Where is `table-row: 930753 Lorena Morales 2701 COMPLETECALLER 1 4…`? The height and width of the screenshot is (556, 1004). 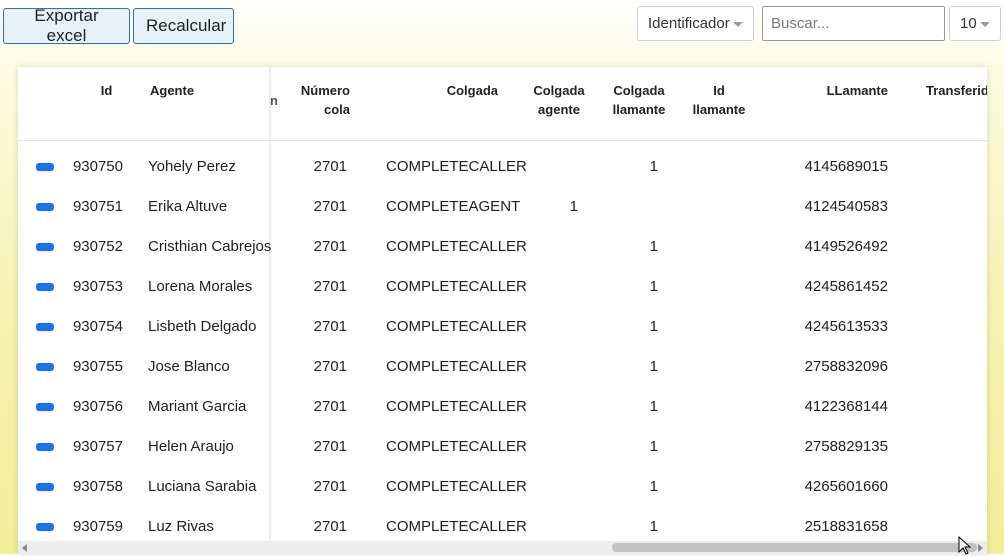
table-row: 930753 Lorena Morales 2701 COMPLETECALLER 1 4… is located at coordinates (502, 287).